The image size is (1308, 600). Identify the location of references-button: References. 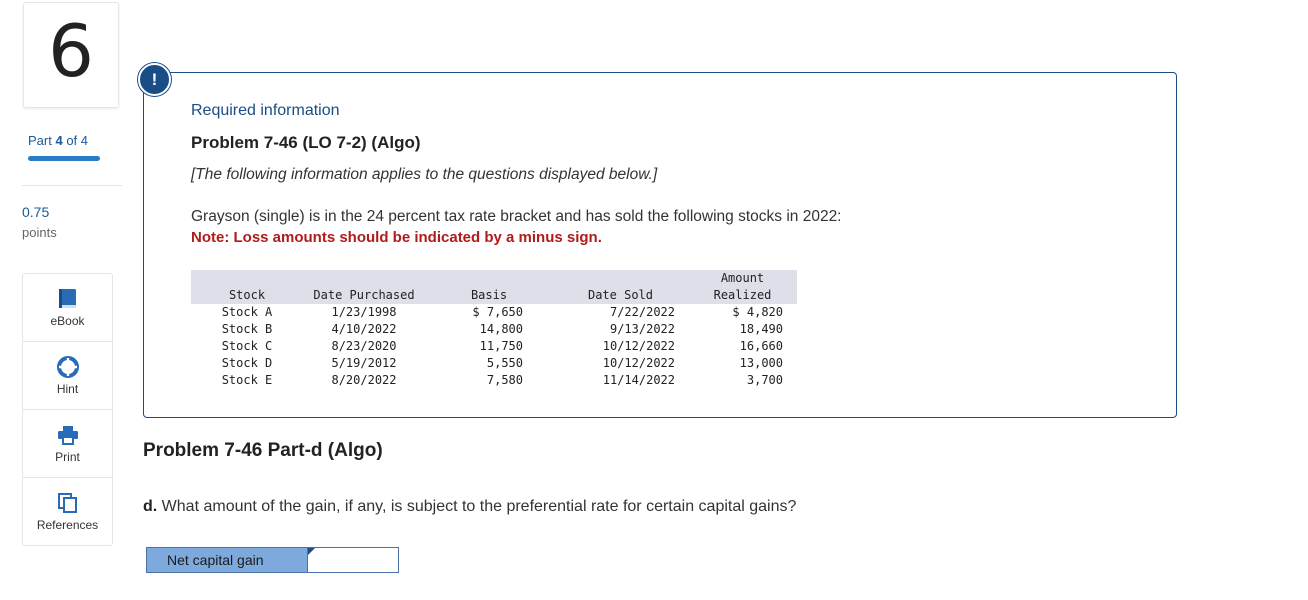
(67, 511).